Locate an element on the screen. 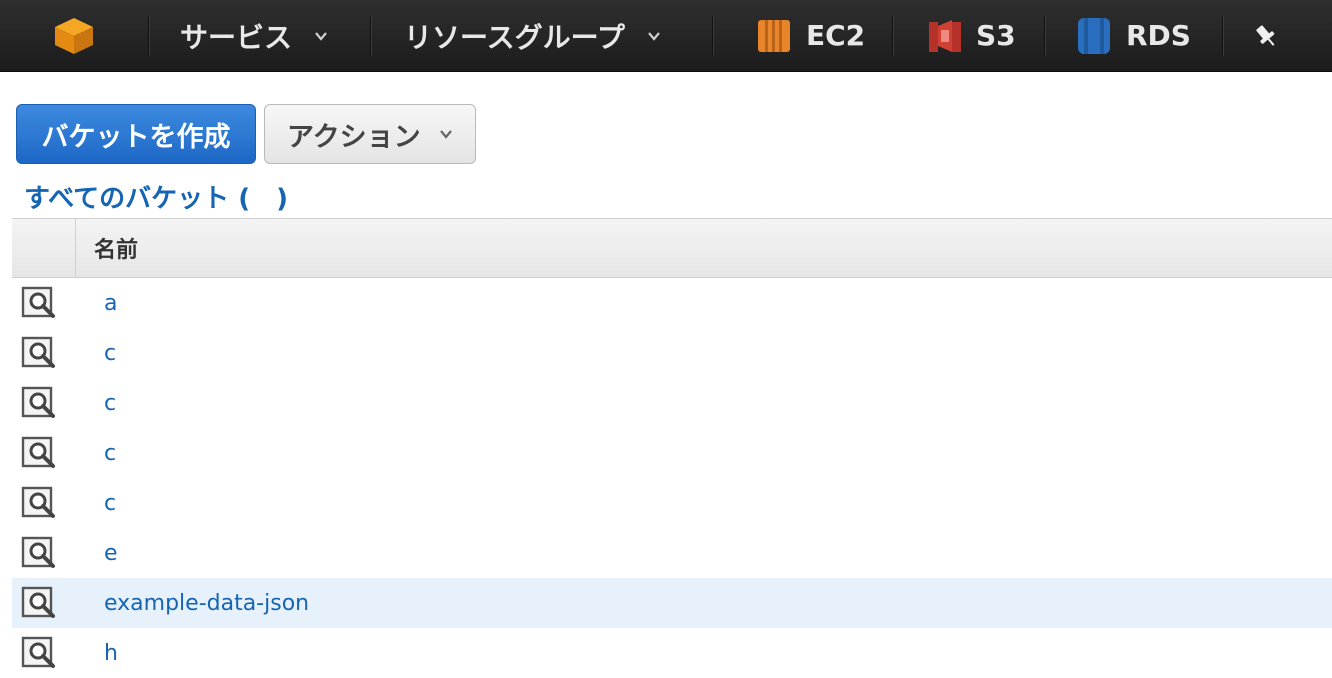  ec2-icon is located at coordinates (774, 35).